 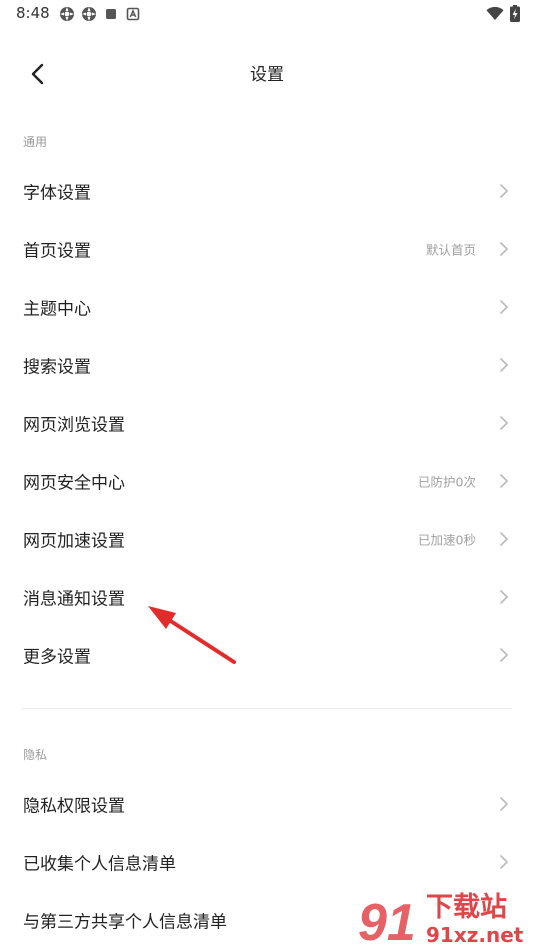 What do you see at coordinates (267, 423) in the screenshot?
I see `settings-item-browsing: 网页浏览设置` at bounding box center [267, 423].